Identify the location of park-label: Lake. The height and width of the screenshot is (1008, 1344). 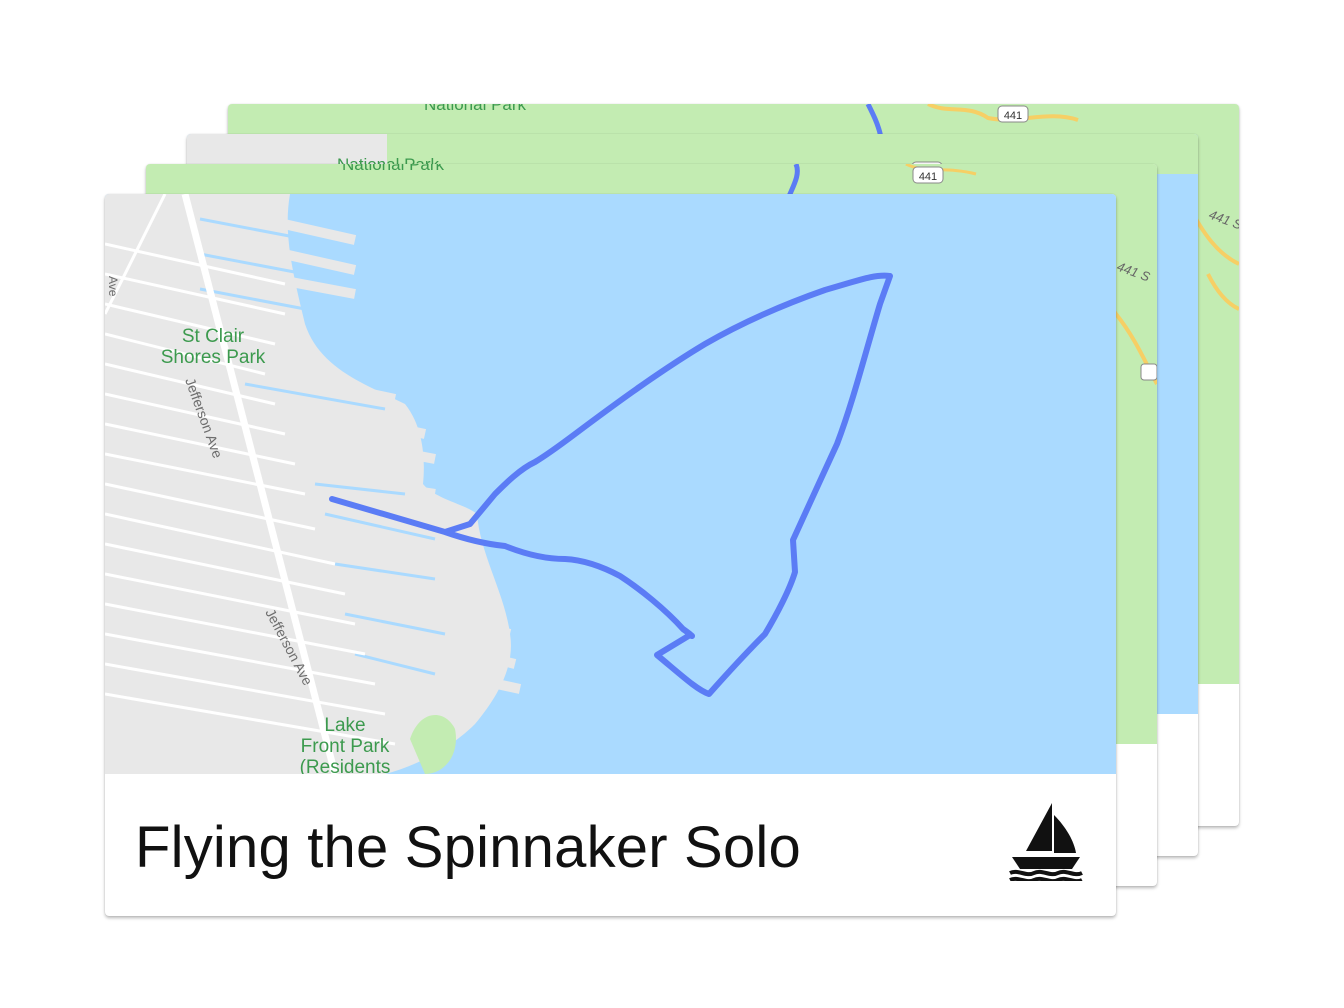
(344, 725).